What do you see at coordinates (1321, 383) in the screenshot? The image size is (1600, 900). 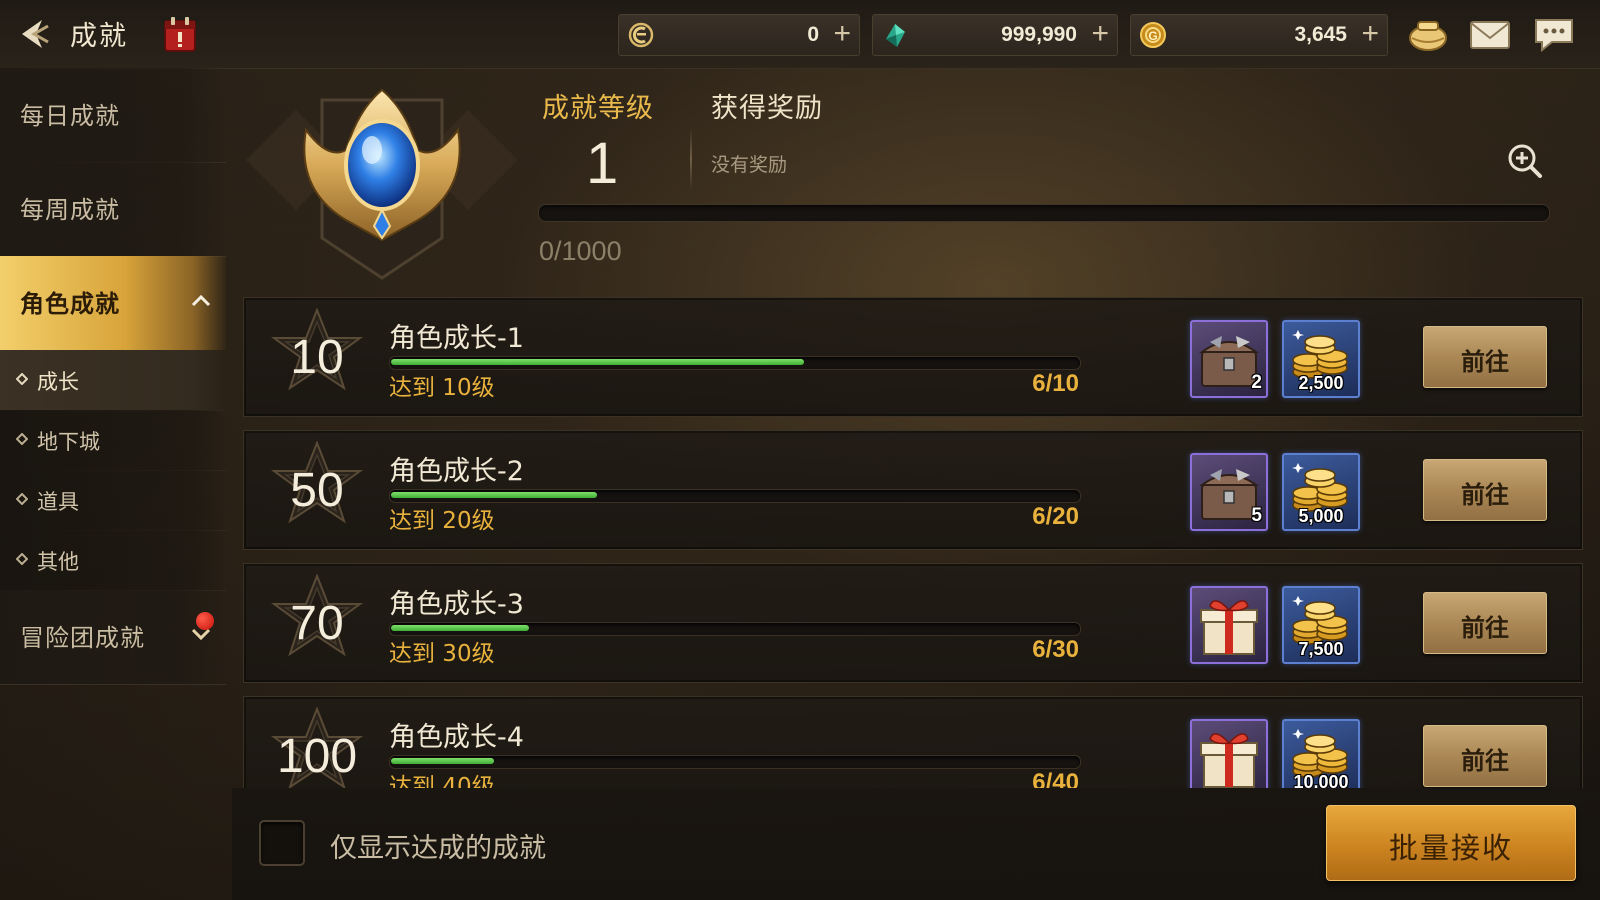 I see `reward-quantity: 2,500` at bounding box center [1321, 383].